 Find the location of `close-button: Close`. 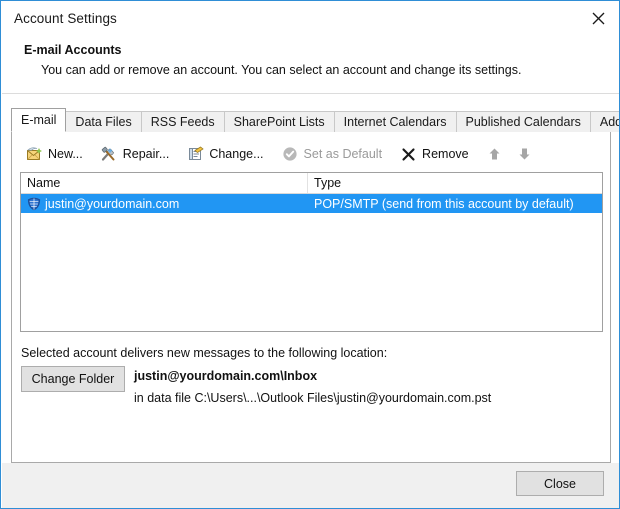

close-button: Close is located at coordinates (560, 483).